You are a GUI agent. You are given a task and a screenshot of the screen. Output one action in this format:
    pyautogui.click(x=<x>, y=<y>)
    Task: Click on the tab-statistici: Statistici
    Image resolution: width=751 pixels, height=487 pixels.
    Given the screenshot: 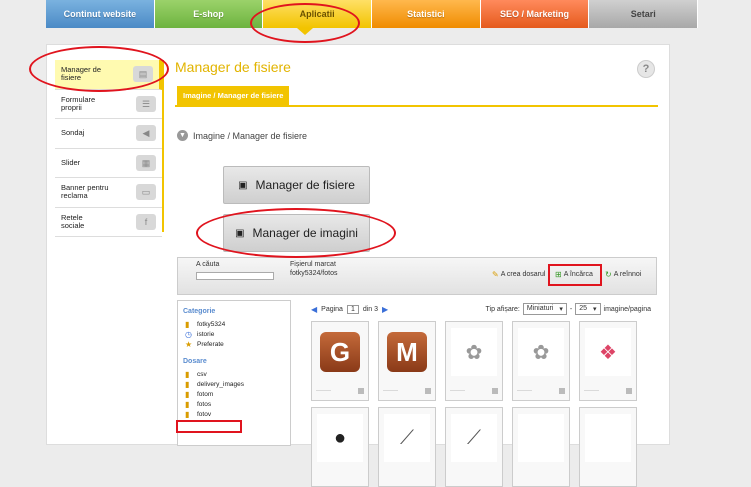 What is the action you would take?
    pyautogui.click(x=426, y=14)
    